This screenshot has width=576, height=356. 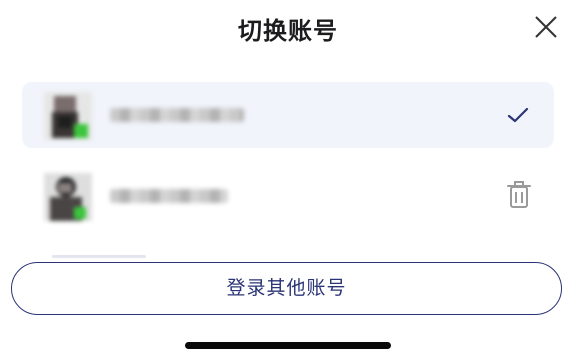 What do you see at coordinates (288, 31) in the screenshot?
I see `sheet-title: 切换账号` at bounding box center [288, 31].